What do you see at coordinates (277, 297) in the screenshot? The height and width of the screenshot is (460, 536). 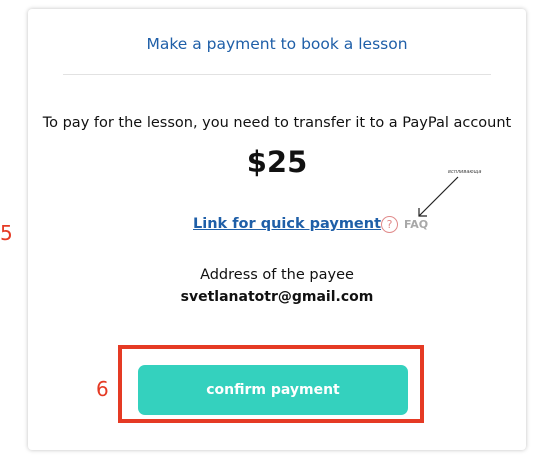 I see `payee-email: svetlanatotr@gmail.com` at bounding box center [277, 297].